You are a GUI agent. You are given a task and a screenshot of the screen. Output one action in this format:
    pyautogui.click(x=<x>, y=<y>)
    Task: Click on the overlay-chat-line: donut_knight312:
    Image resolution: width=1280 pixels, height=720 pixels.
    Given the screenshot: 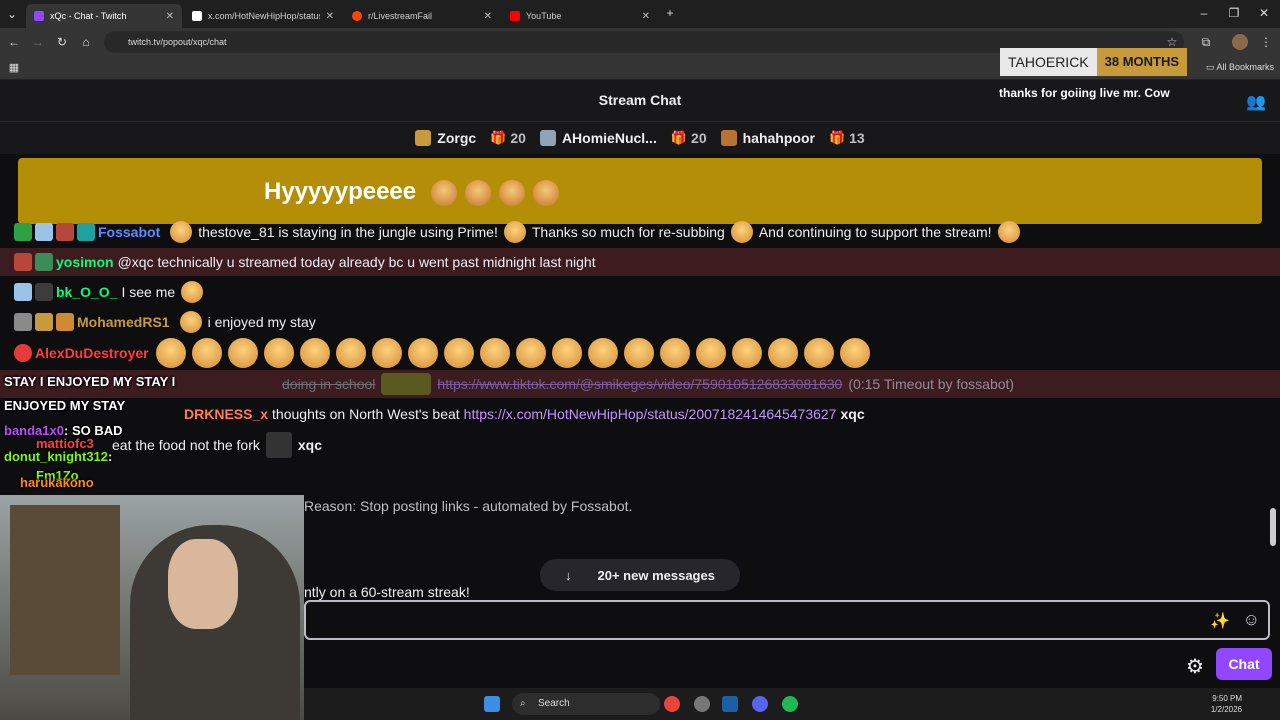 What is the action you would take?
    pyautogui.click(x=58, y=456)
    